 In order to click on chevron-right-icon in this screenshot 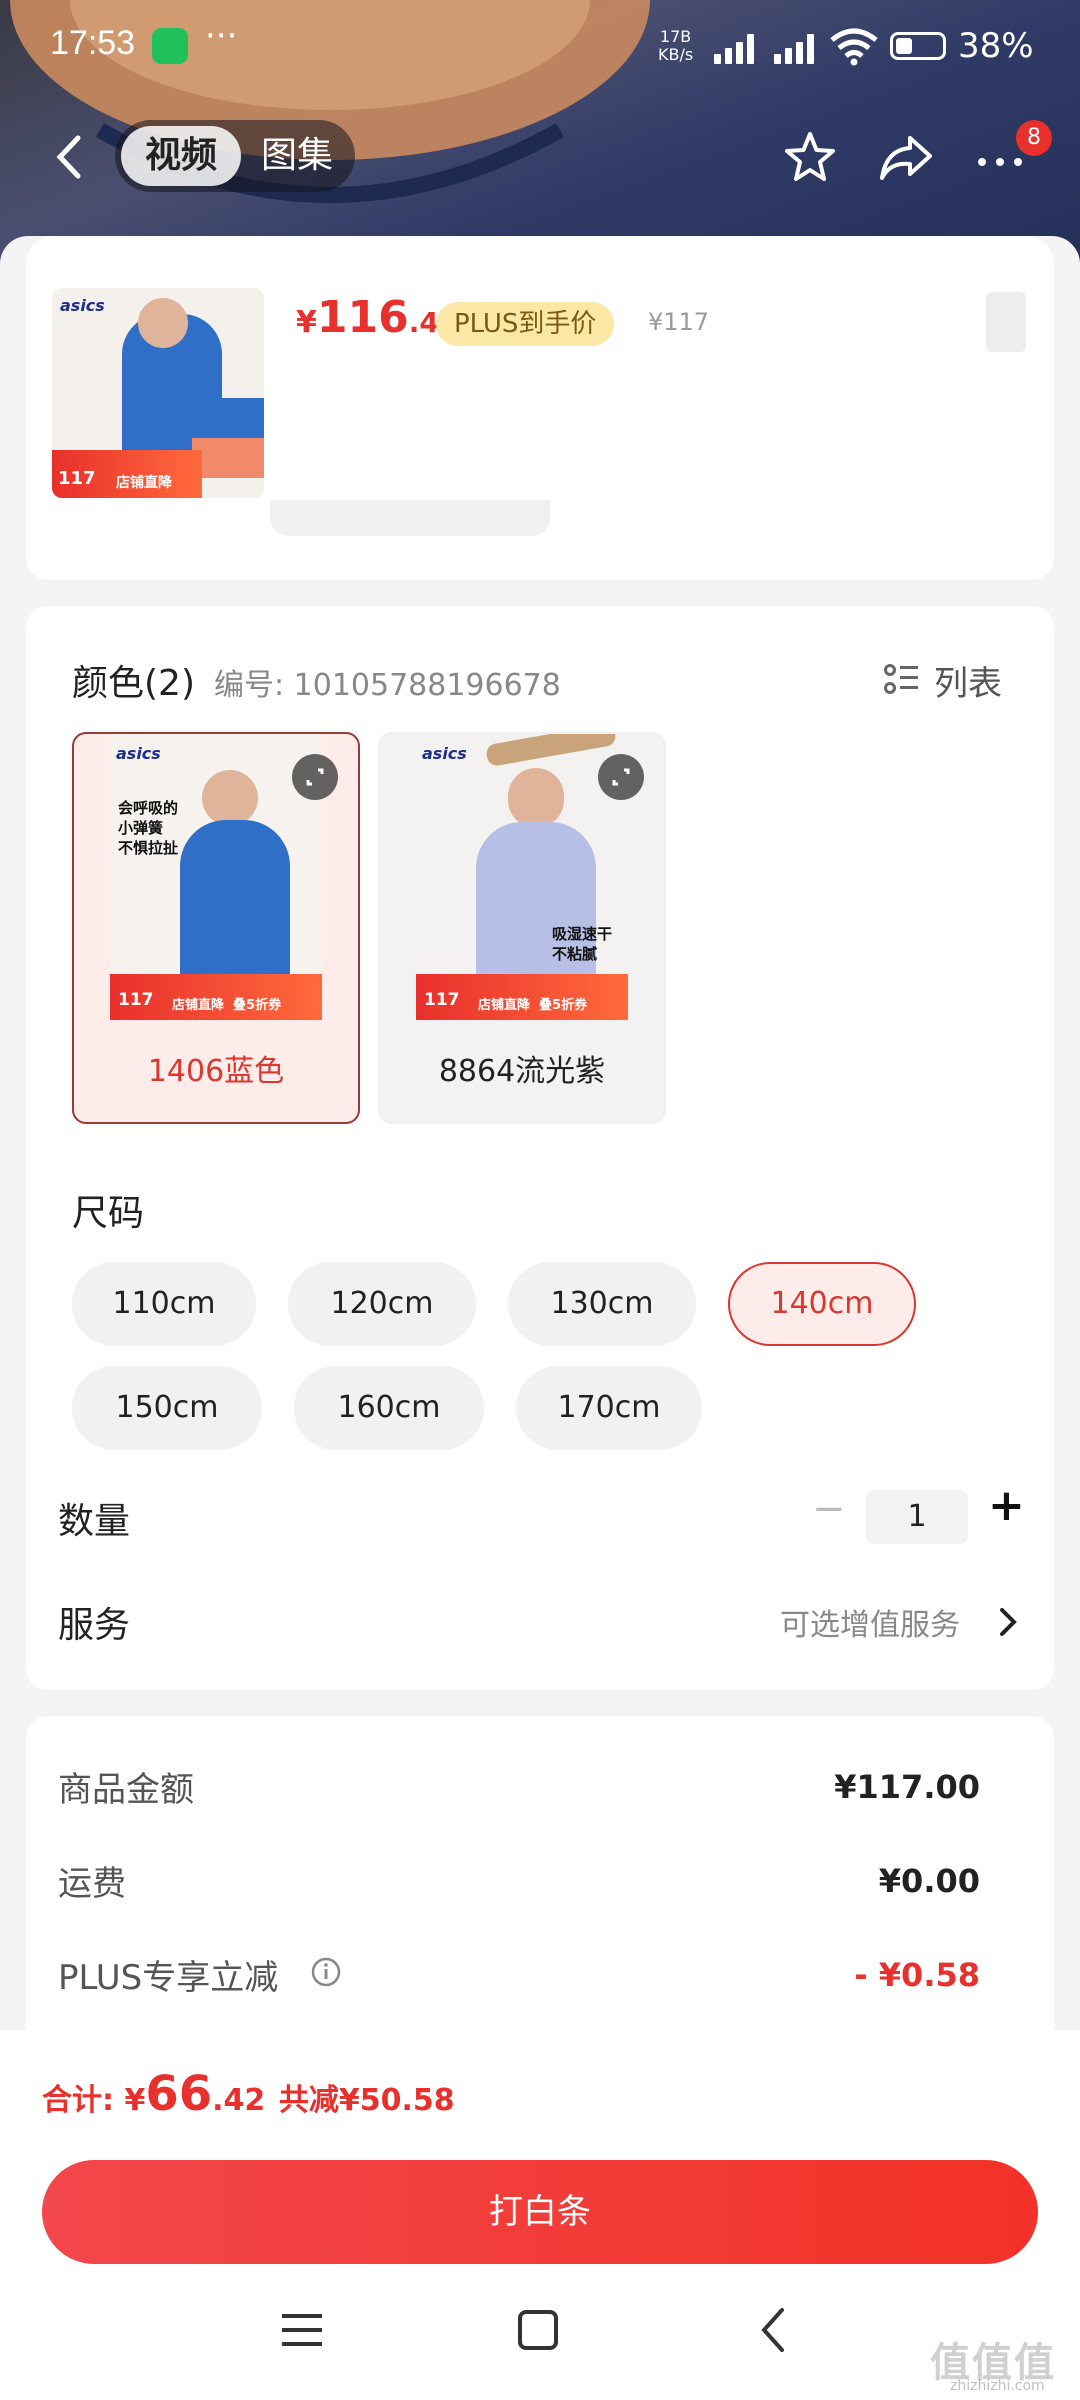, I will do `click(1008, 1622)`.